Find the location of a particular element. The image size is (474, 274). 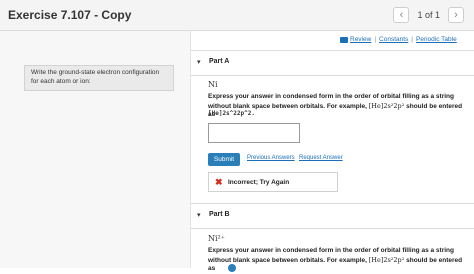

previous-answers-link: Previous Answers is located at coordinates (271, 158).